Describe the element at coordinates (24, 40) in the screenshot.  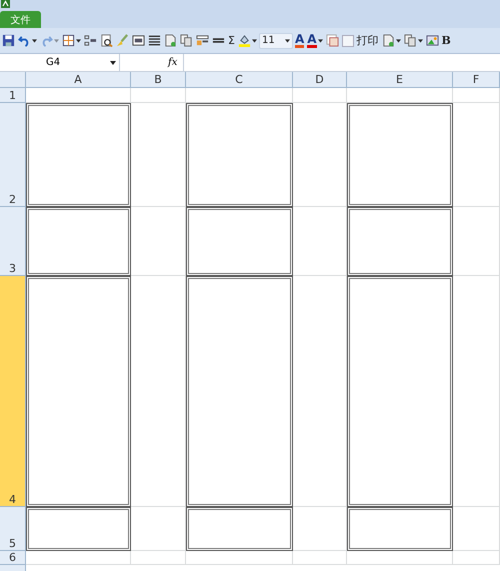
I see `undo-icon` at that location.